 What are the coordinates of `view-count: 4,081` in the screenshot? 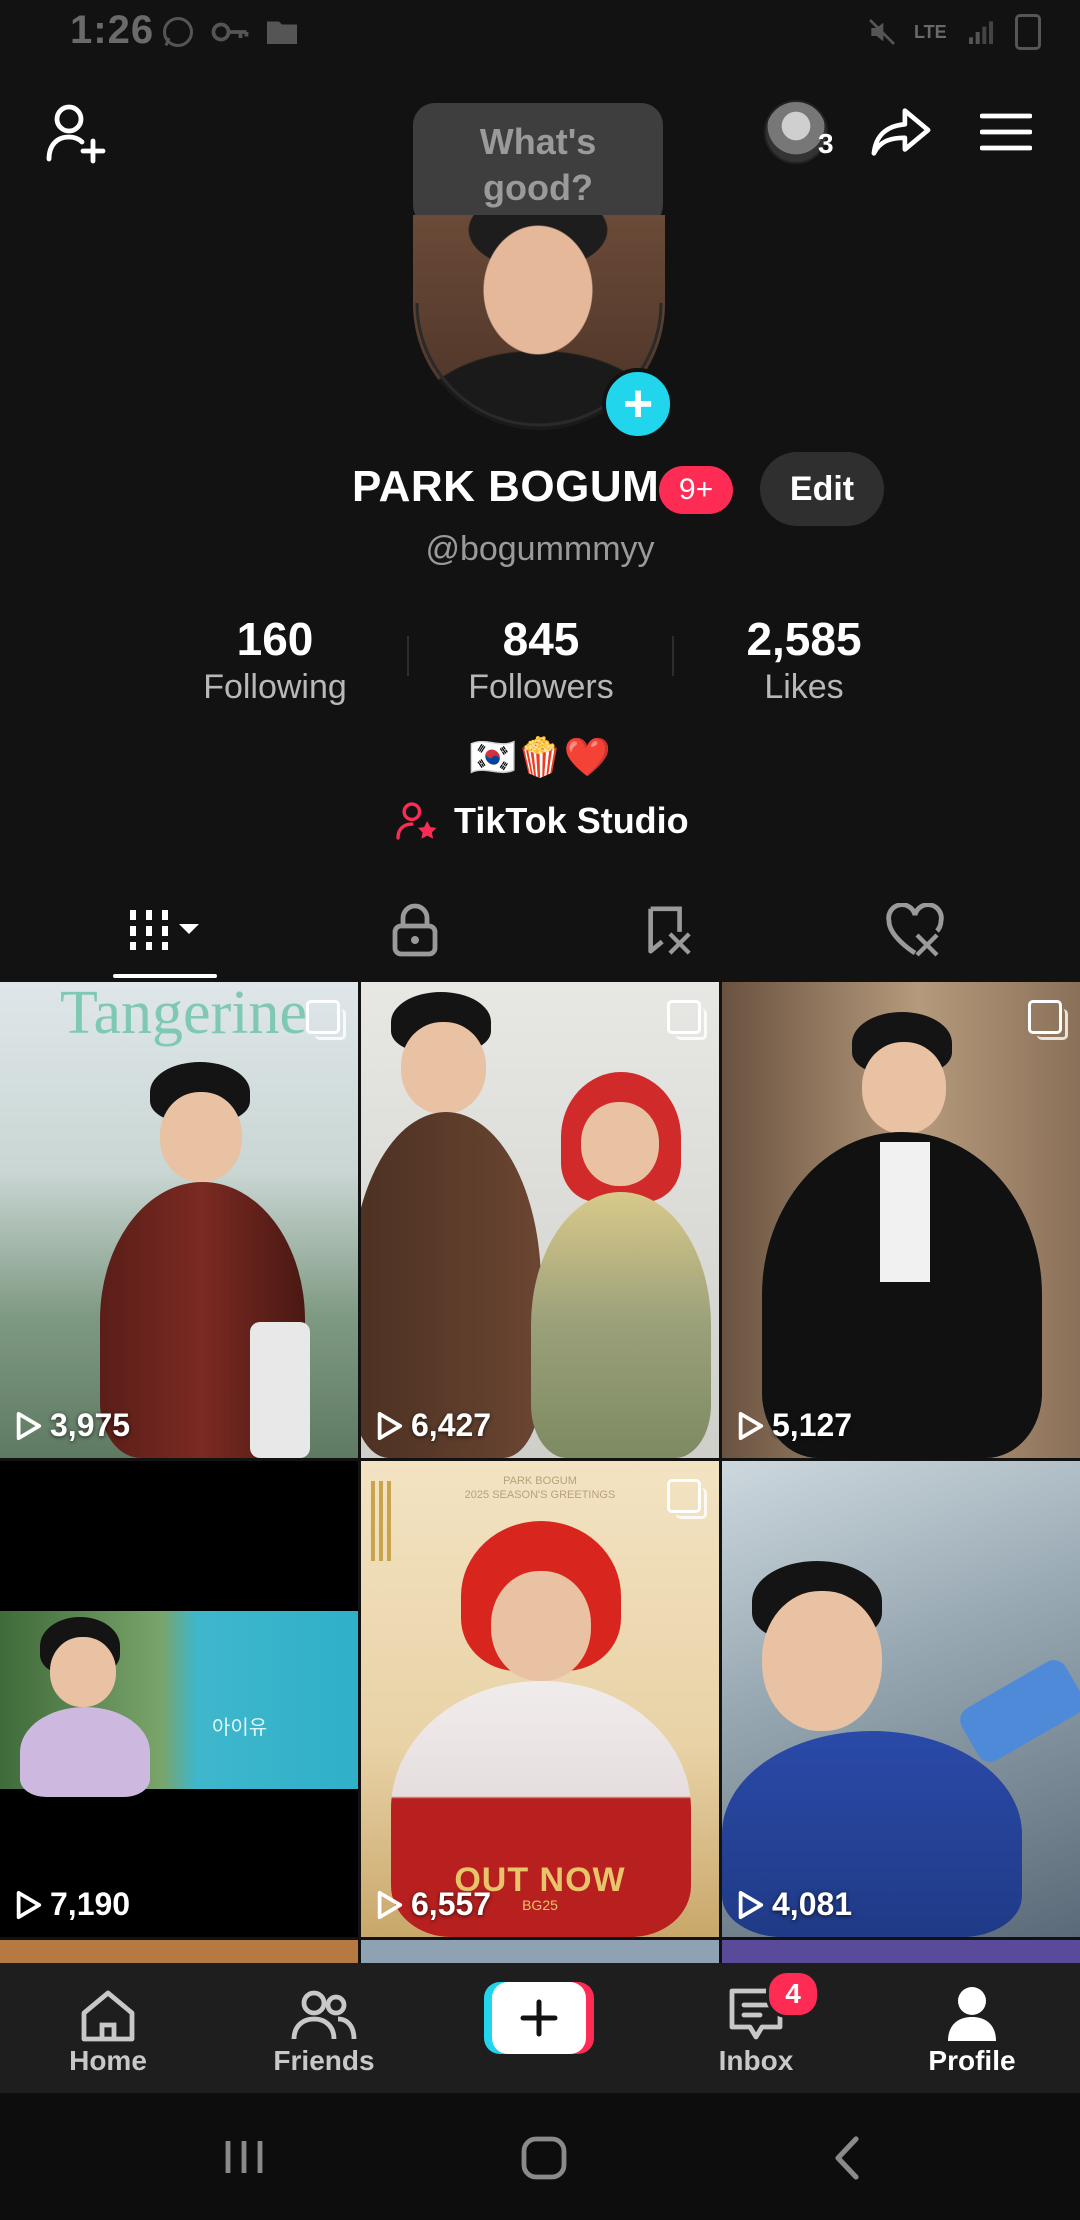 It's located at (794, 1904).